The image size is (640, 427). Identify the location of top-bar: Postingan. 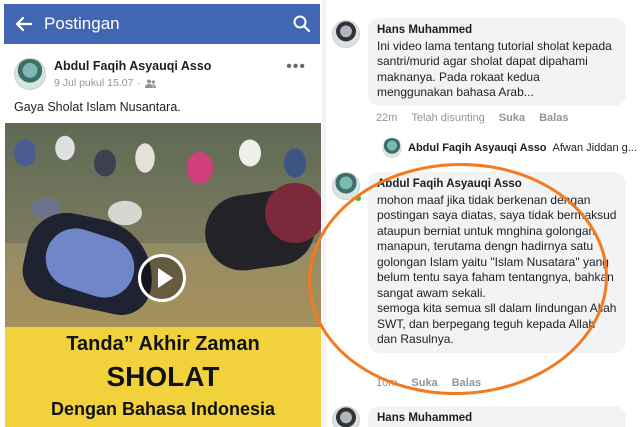
(162, 24).